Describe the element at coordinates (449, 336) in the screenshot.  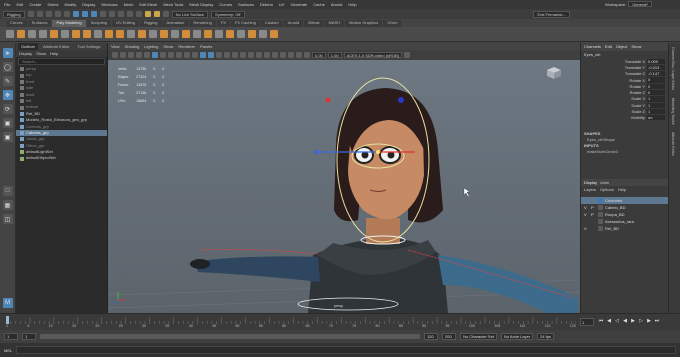
I see `animation-end-field: 200` at that location.